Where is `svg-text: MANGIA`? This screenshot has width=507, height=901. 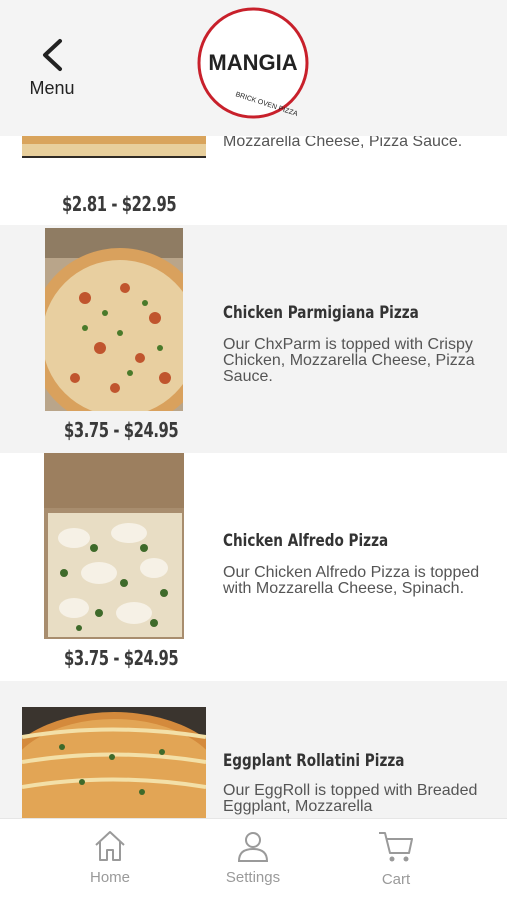 svg-text: MANGIA is located at coordinates (252, 62).